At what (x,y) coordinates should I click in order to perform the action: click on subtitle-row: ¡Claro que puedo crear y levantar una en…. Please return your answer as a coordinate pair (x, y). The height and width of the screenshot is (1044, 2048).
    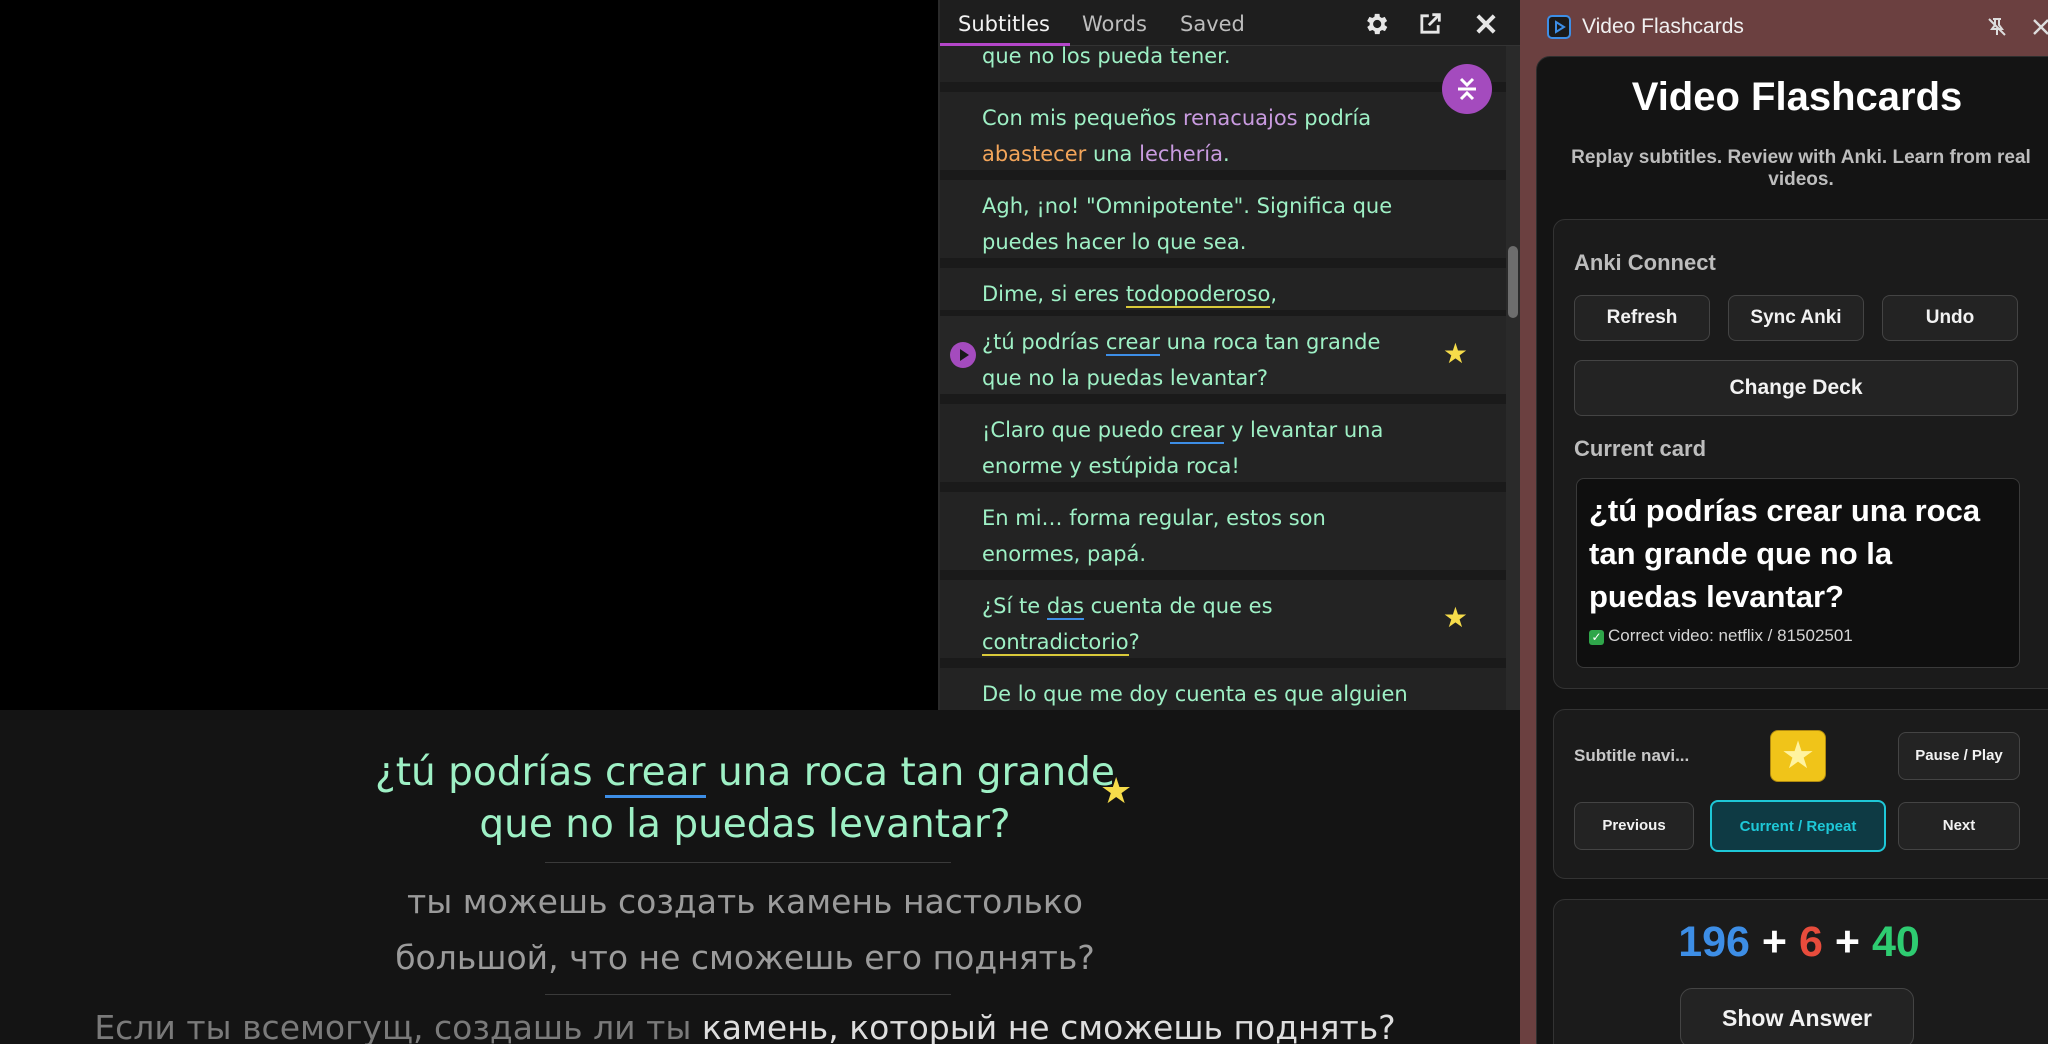
    Looking at the image, I should click on (1223, 443).